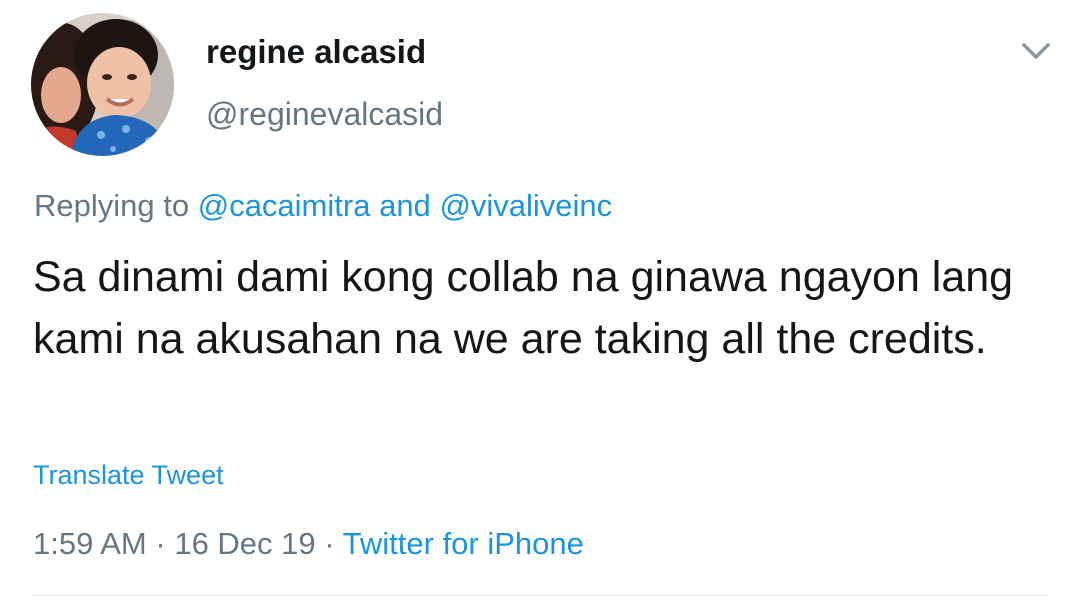 This screenshot has width=1080, height=600. What do you see at coordinates (324, 114) in the screenshot?
I see `user-handle: @reginevalcasid` at bounding box center [324, 114].